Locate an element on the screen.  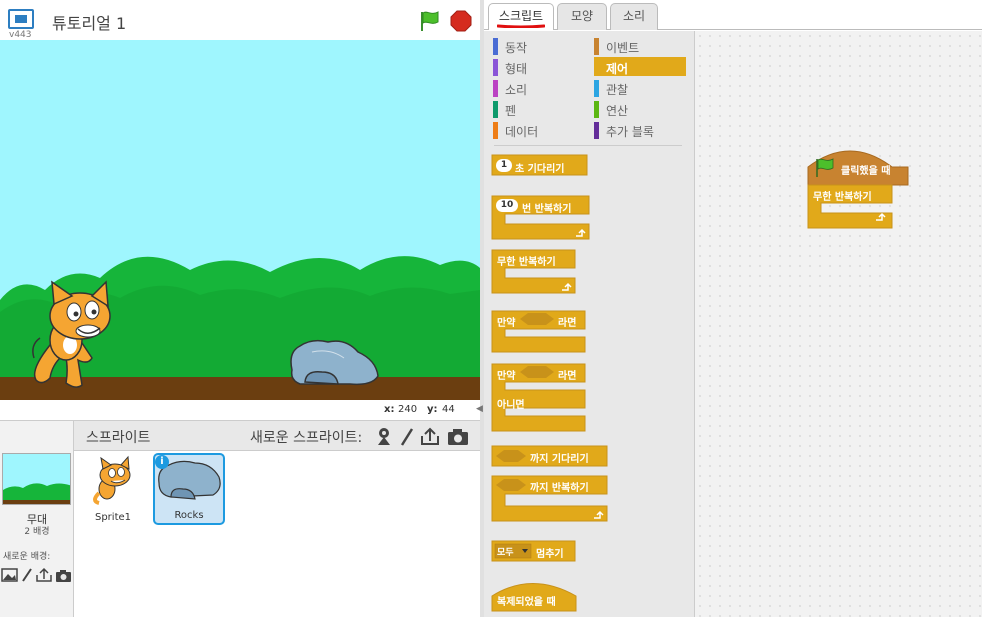
tab-sounds: 소리 is located at coordinates (634, 16).